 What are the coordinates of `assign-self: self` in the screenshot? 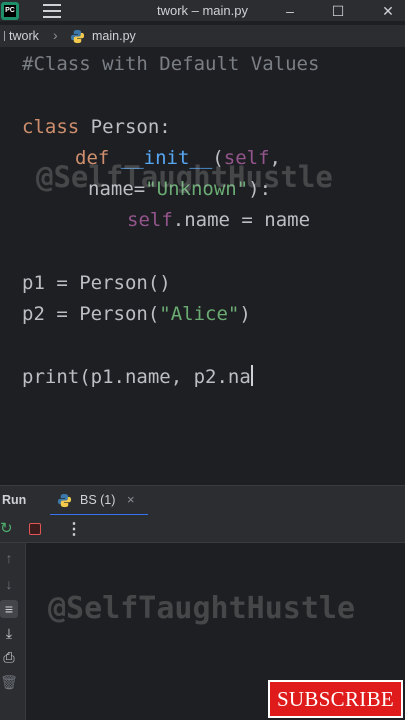 It's located at (150, 220).